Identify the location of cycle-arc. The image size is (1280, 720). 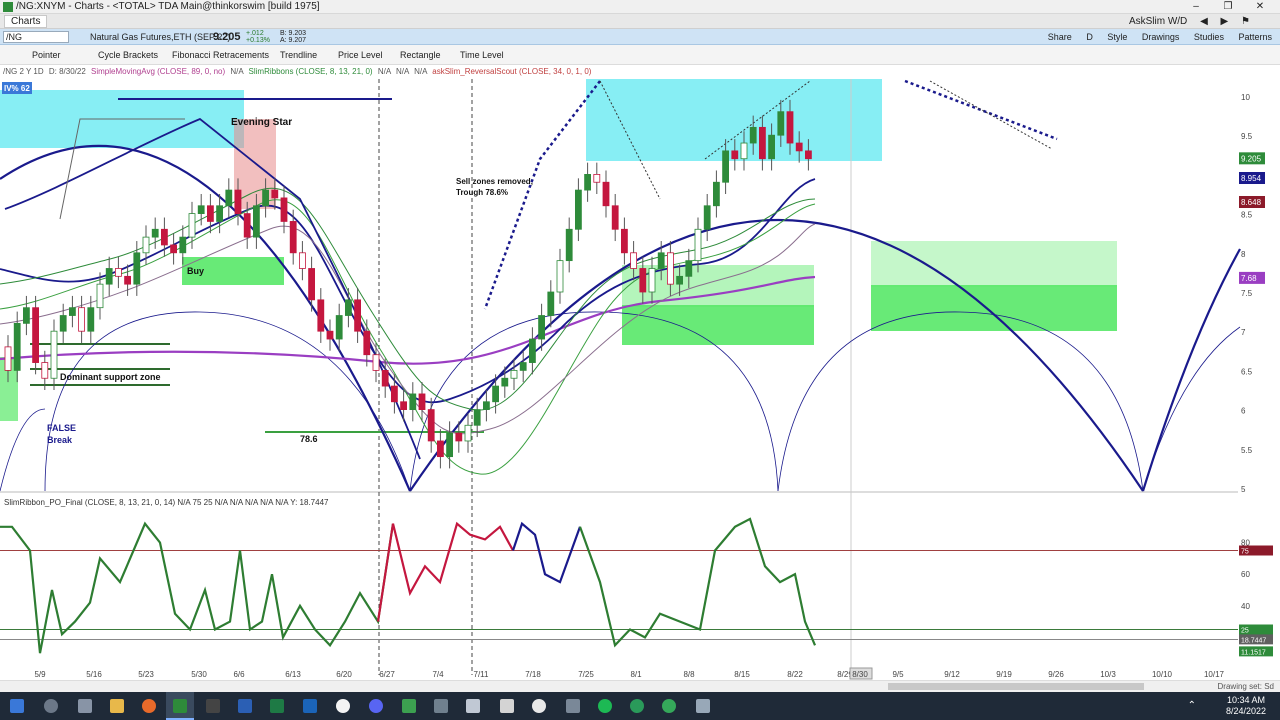
(1191, 370).